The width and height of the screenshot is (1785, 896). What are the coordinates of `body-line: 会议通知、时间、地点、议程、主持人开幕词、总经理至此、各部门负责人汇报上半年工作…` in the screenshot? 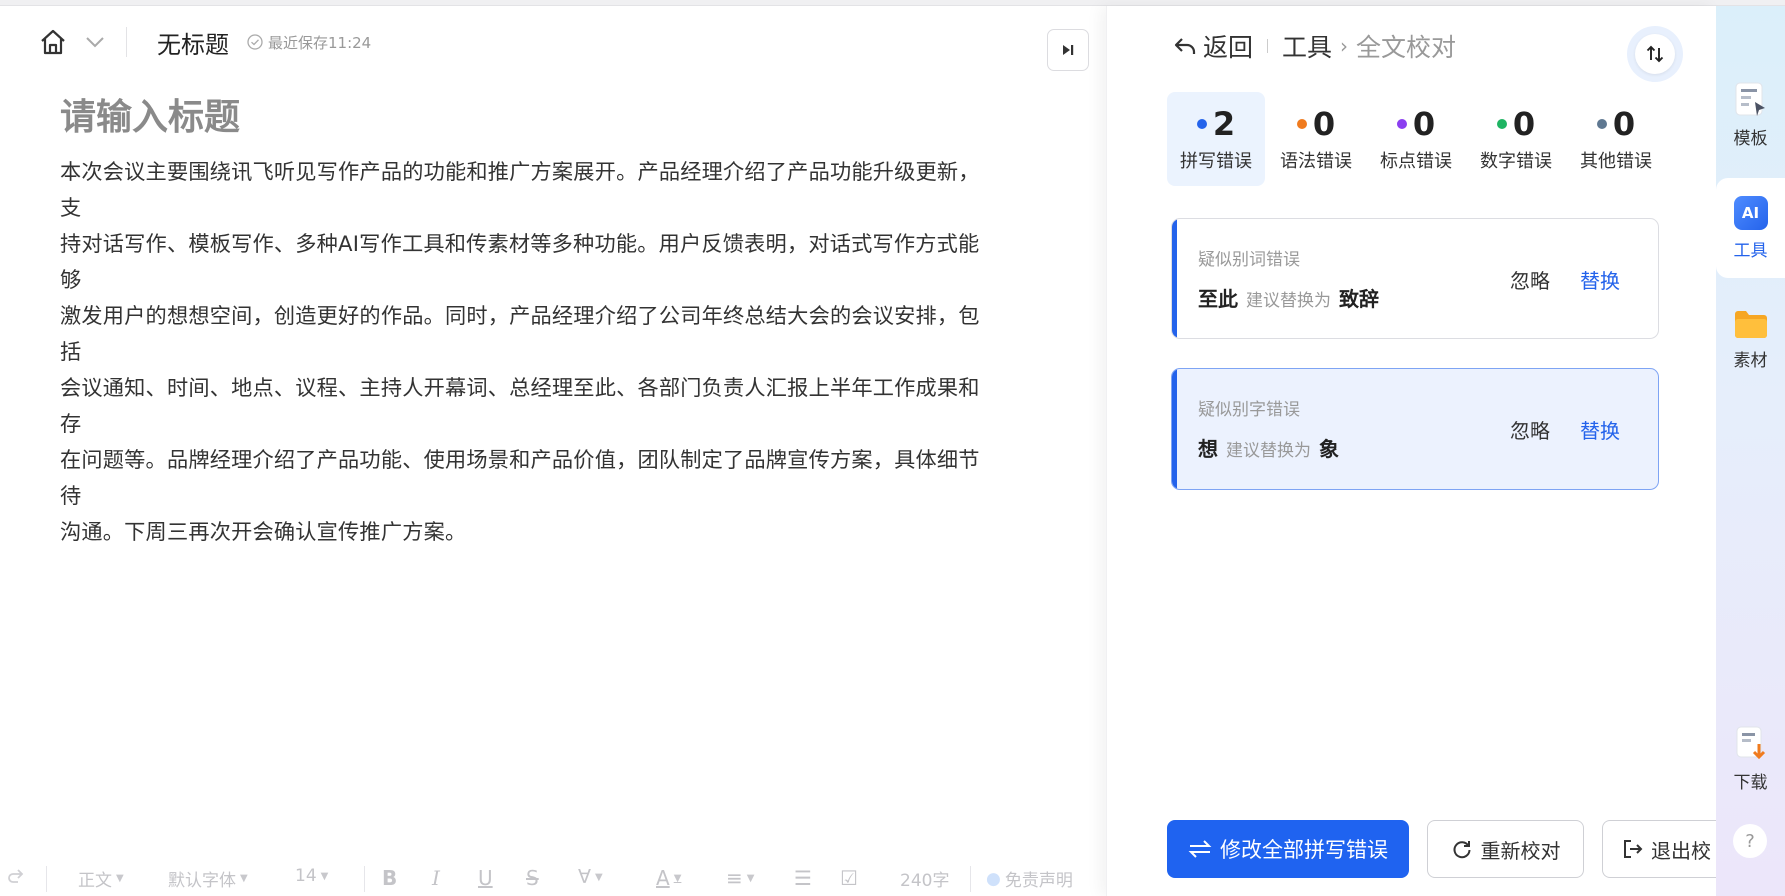 It's located at (520, 405).